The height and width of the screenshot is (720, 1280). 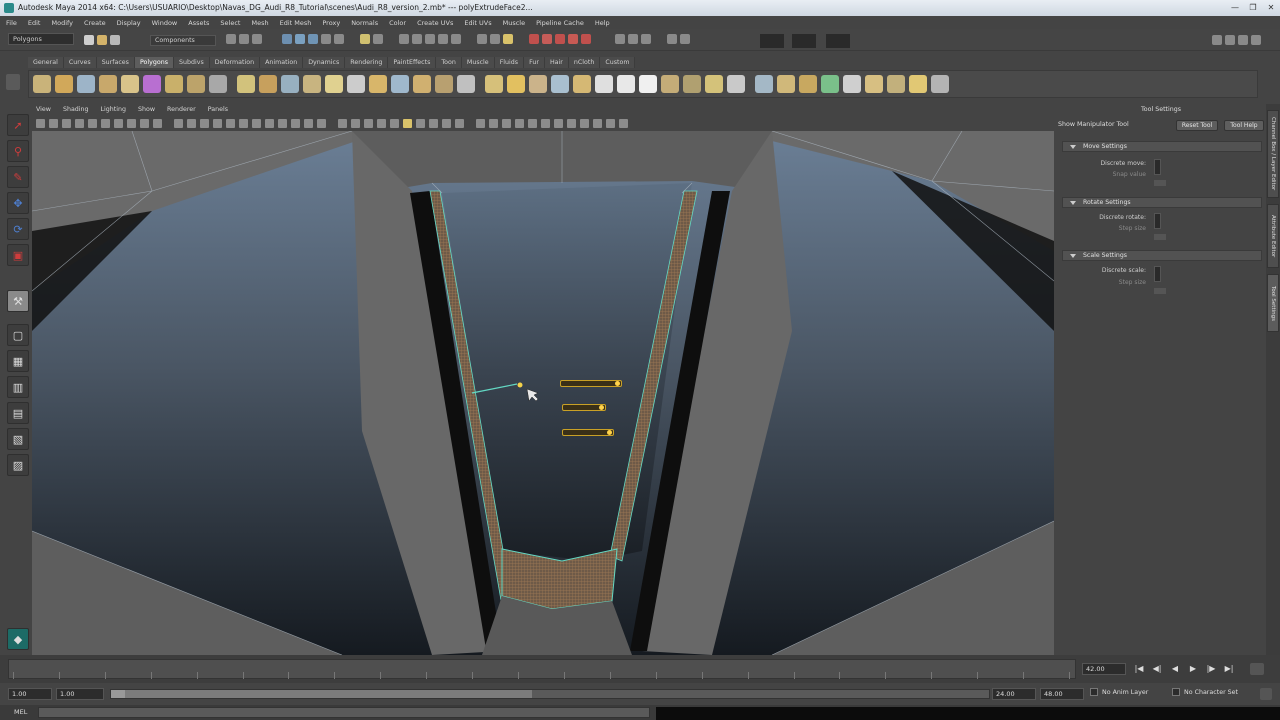 What do you see at coordinates (1235, 8) in the screenshot?
I see `minimize-button: —` at bounding box center [1235, 8].